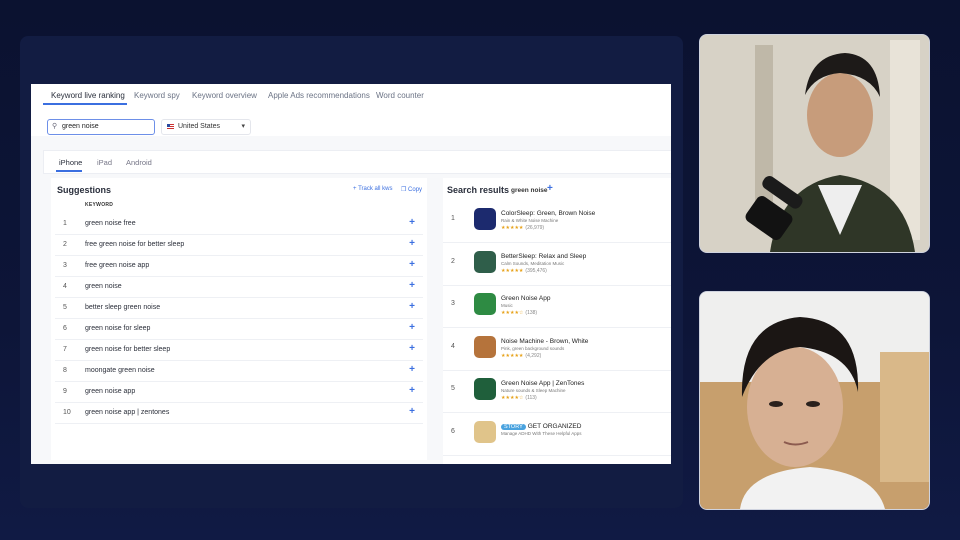  What do you see at coordinates (239, 245) in the screenshot?
I see `keyword-row: 2 free green noise for better sleep +` at bounding box center [239, 245].